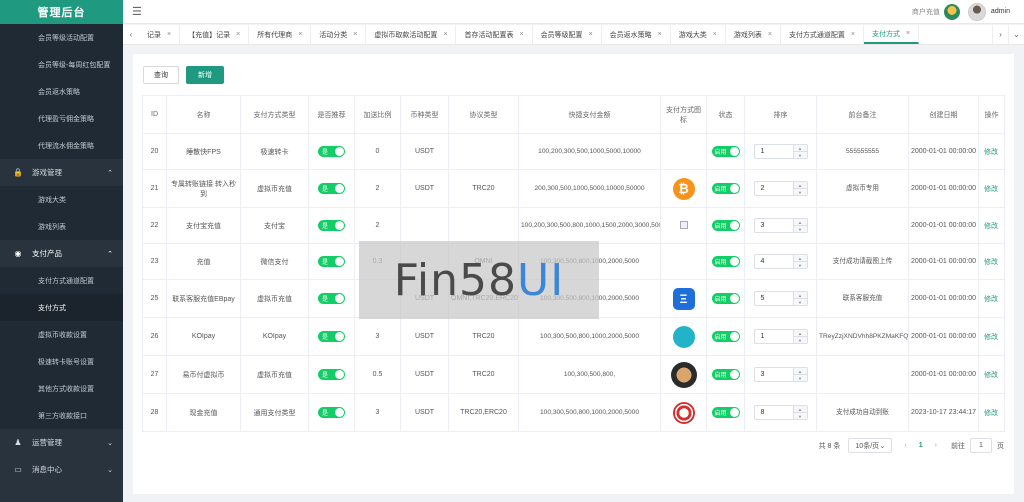 Image resolution: width=1024 pixels, height=502 pixels. What do you see at coordinates (205, 75) in the screenshot?
I see `add-button: 新增` at bounding box center [205, 75].